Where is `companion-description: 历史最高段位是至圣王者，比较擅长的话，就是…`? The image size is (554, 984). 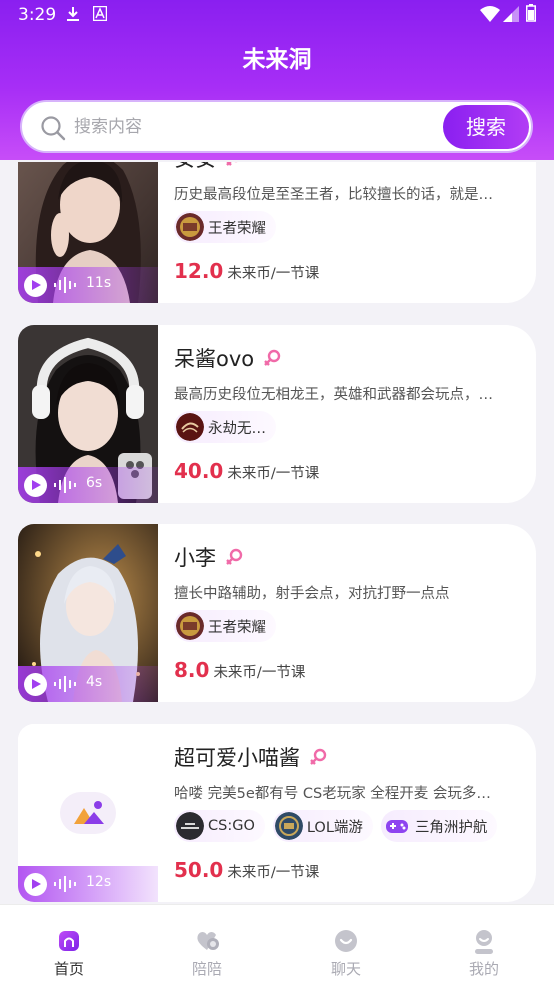 companion-description: 历史最高段位是至圣王者，比较擅长的话，就是… is located at coordinates (333, 195).